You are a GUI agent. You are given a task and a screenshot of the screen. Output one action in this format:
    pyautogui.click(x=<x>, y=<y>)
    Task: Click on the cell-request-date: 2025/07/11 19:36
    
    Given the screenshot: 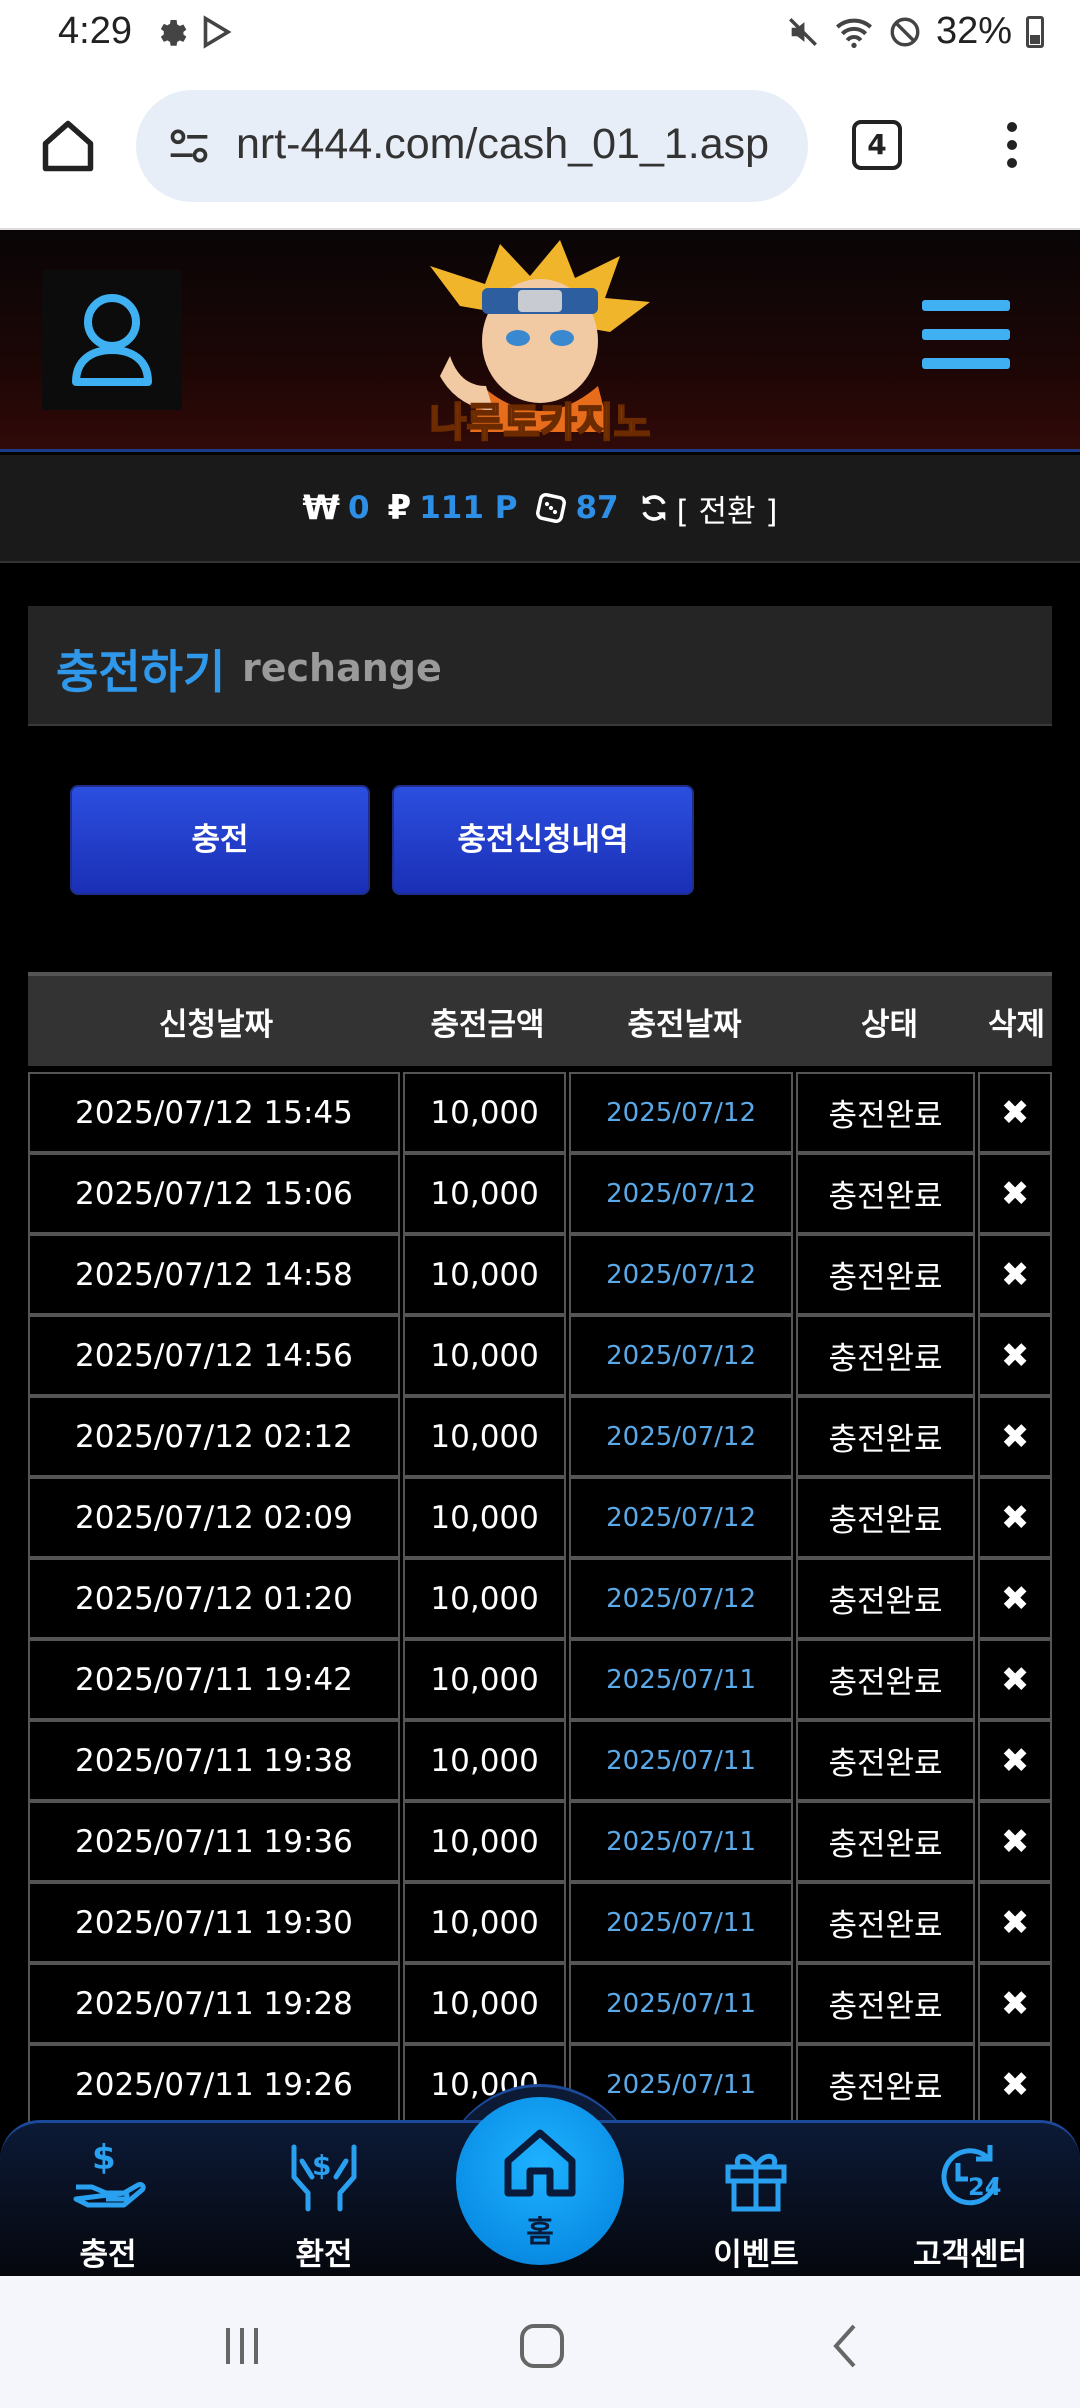 What is the action you would take?
    pyautogui.click(x=214, y=1841)
    